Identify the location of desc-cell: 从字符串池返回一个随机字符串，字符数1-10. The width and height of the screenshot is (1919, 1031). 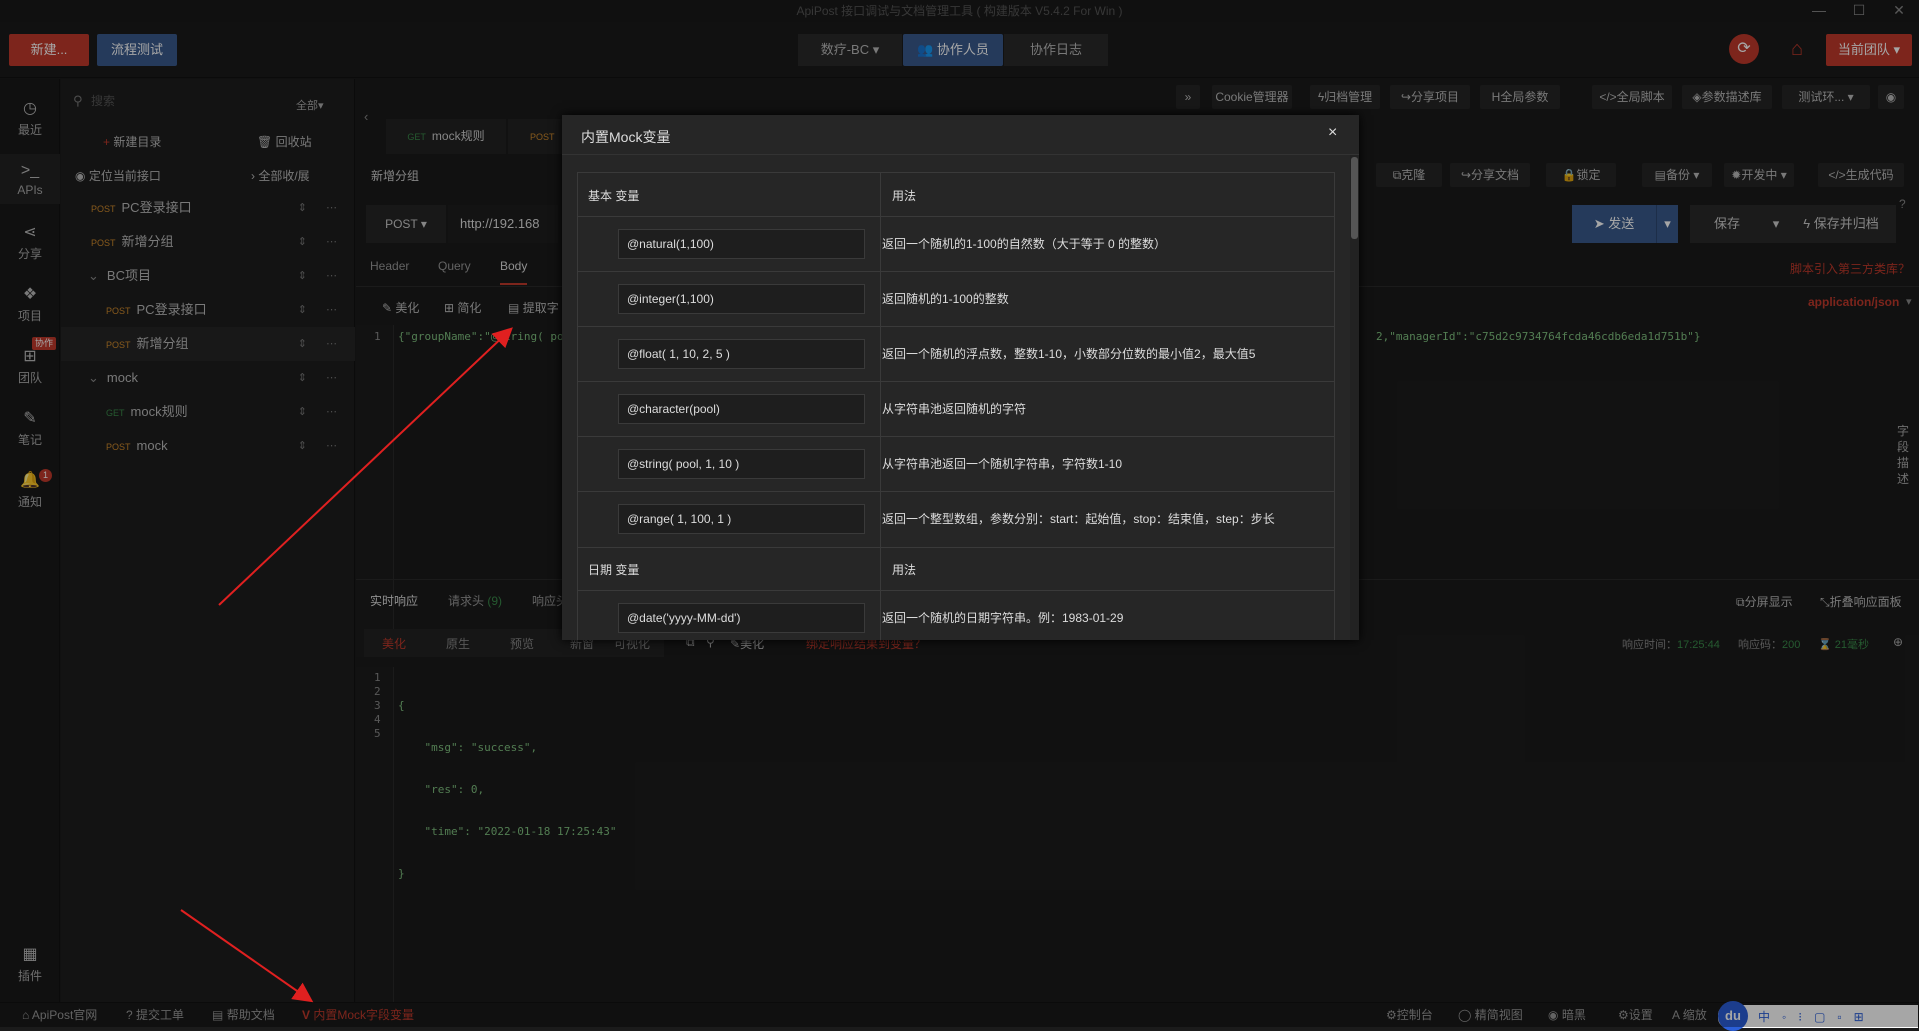
(1108, 464).